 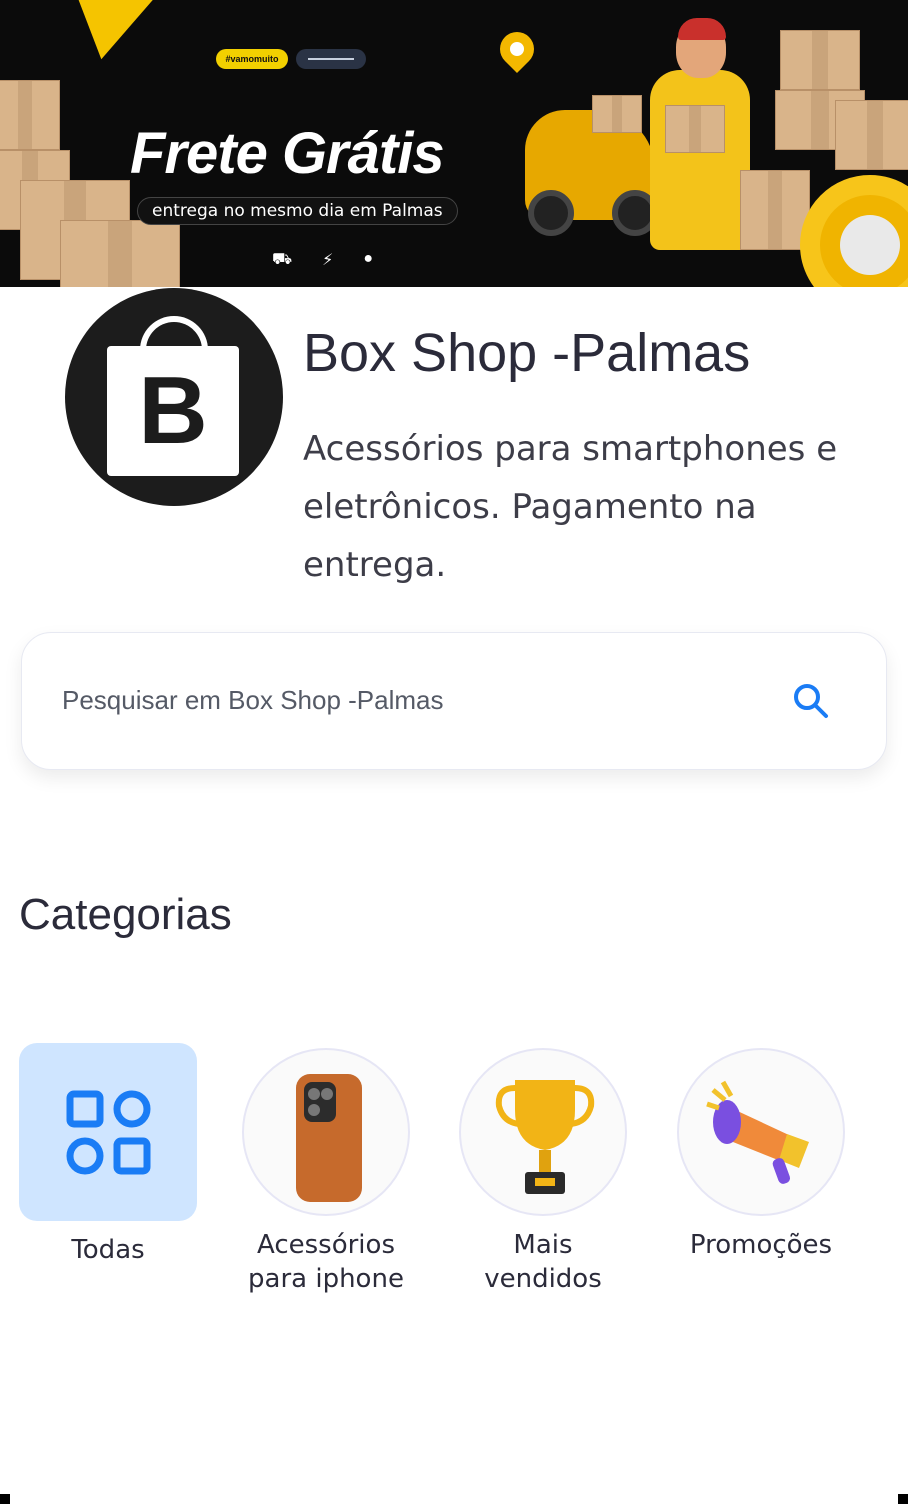 What do you see at coordinates (253, 700) in the screenshot?
I see `search-input: Pesquisar em Box Shop -Palmas` at bounding box center [253, 700].